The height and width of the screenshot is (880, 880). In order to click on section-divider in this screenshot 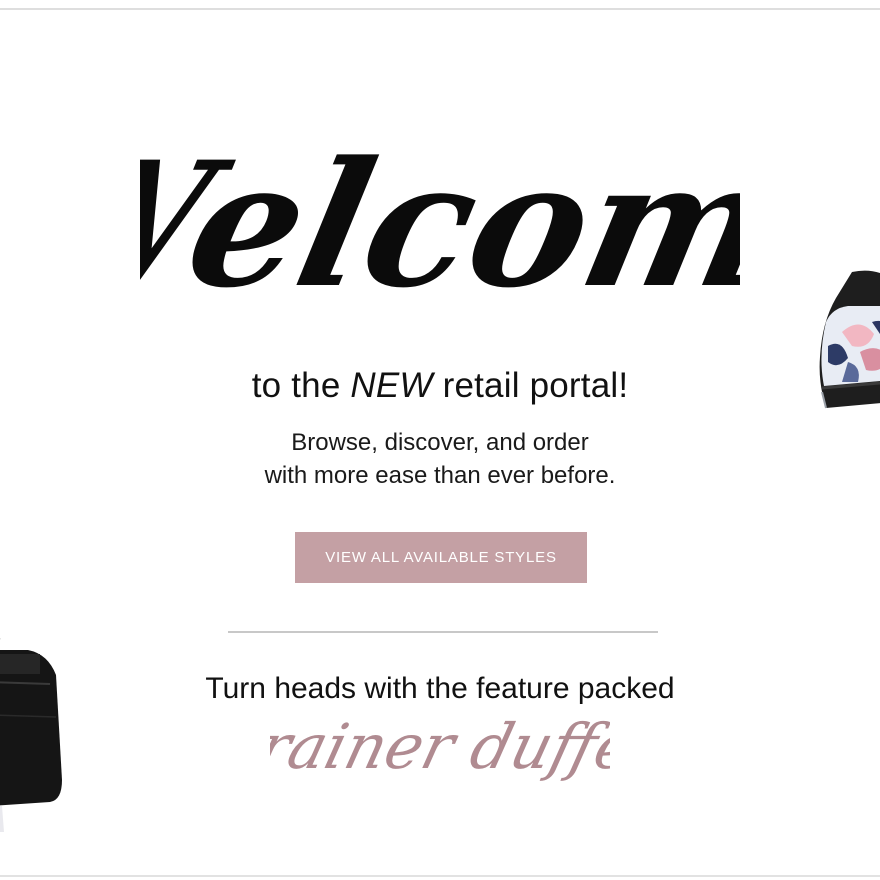, I will do `click(443, 632)`.